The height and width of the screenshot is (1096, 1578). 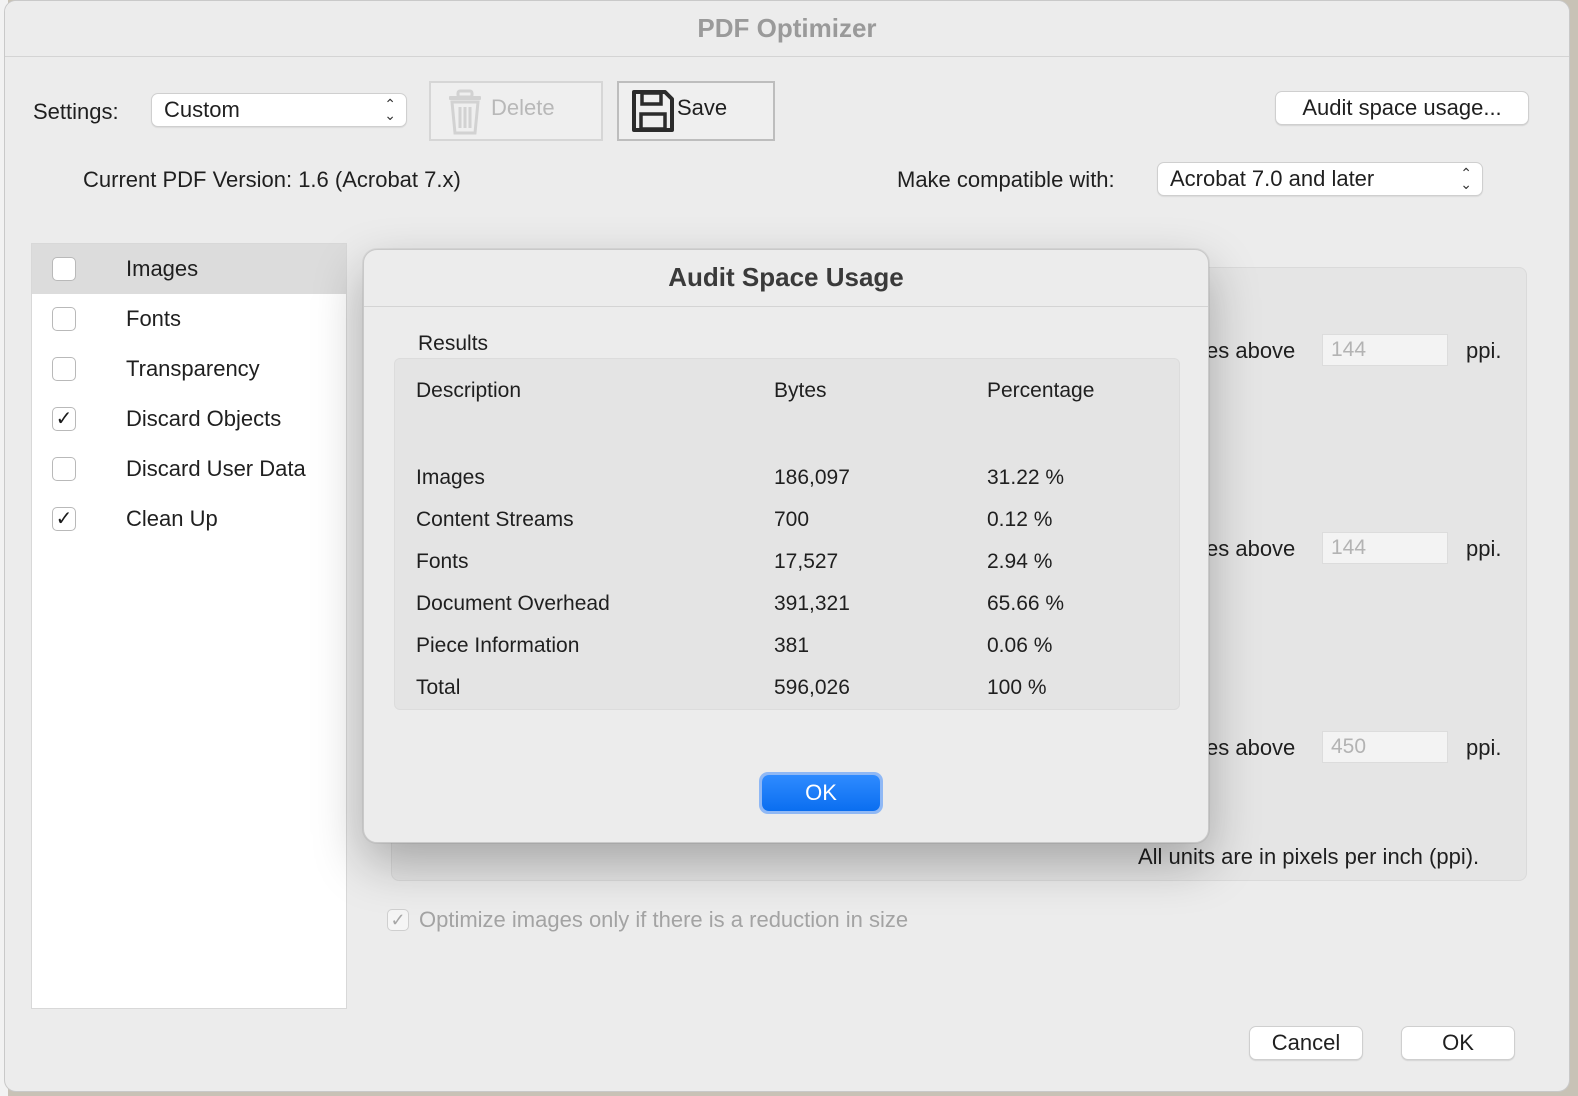 I want to click on row-percentage: 31.22 %, so click(x=1026, y=477).